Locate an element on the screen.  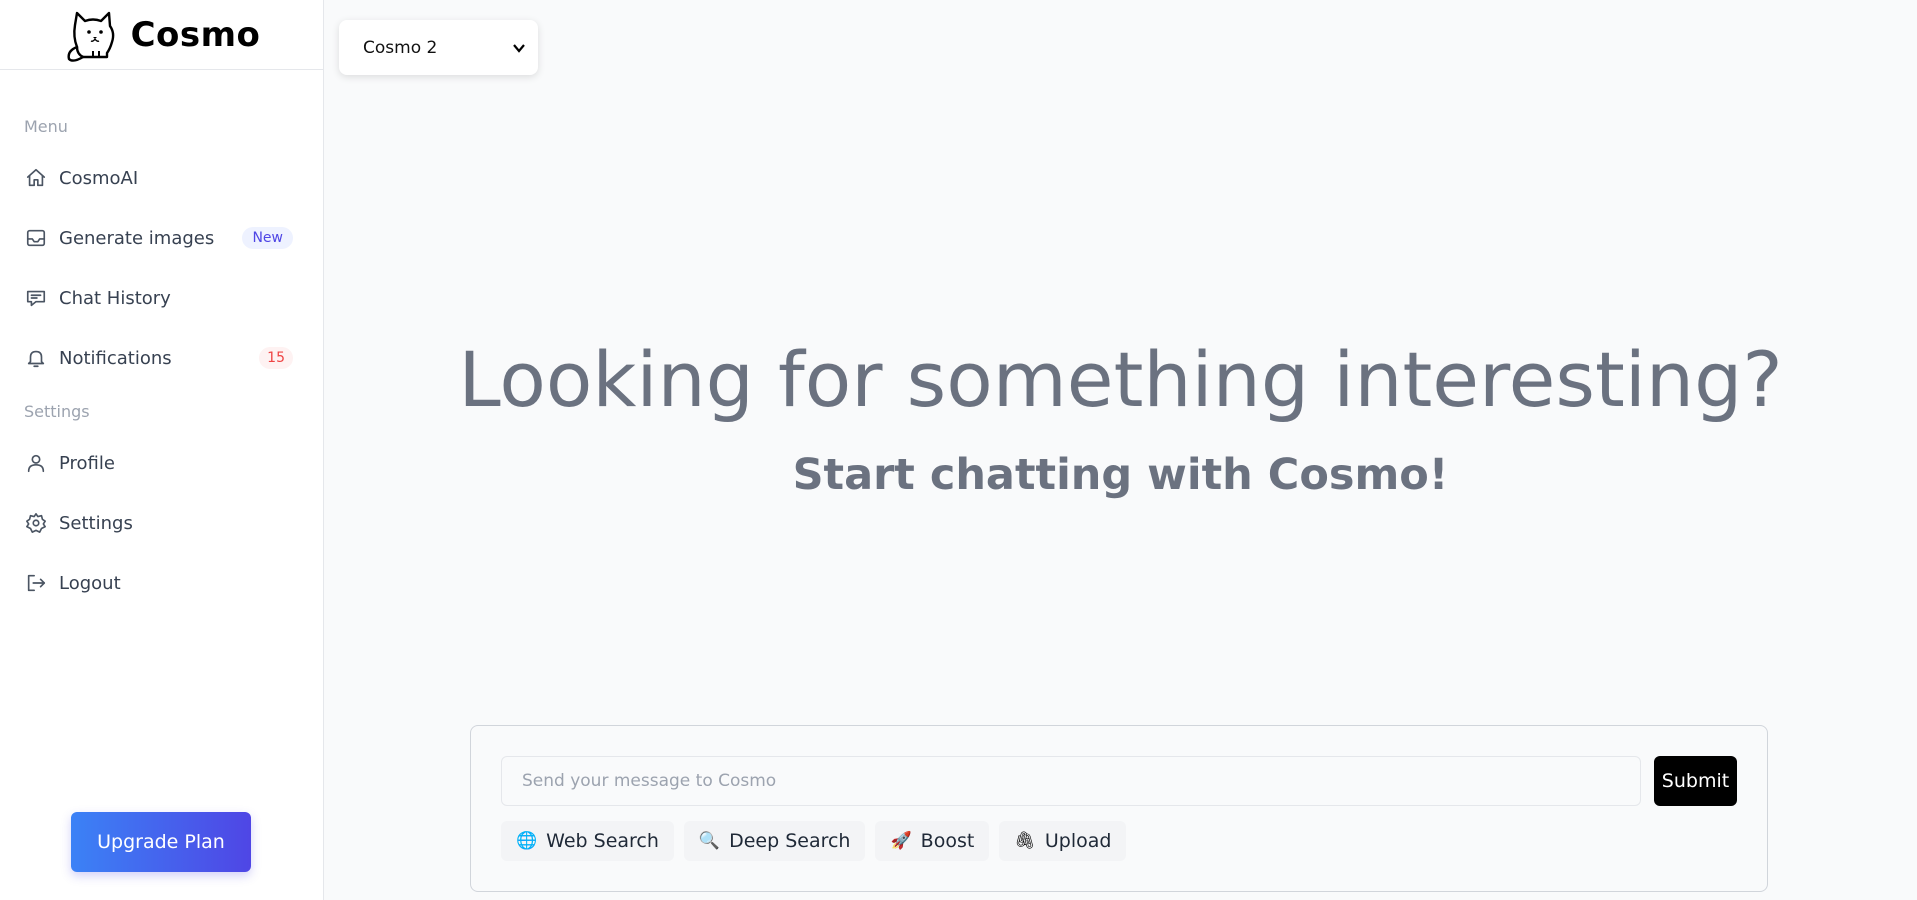
hero-subtitle: Start chatting with Cosmo! is located at coordinates (1120, 475).